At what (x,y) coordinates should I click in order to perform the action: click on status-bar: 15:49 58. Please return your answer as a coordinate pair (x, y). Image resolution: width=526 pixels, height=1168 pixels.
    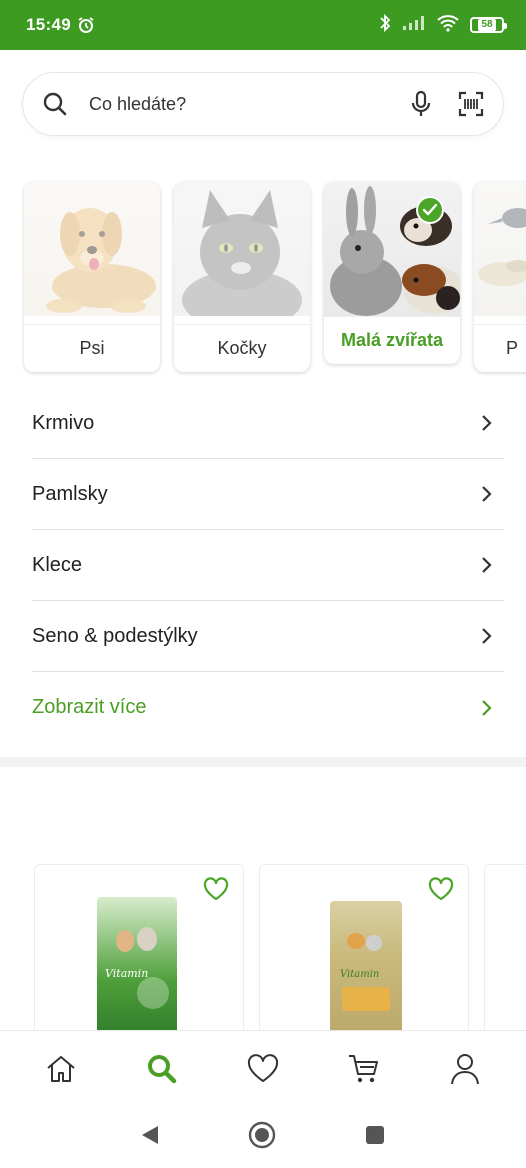
    Looking at the image, I should click on (263, 25).